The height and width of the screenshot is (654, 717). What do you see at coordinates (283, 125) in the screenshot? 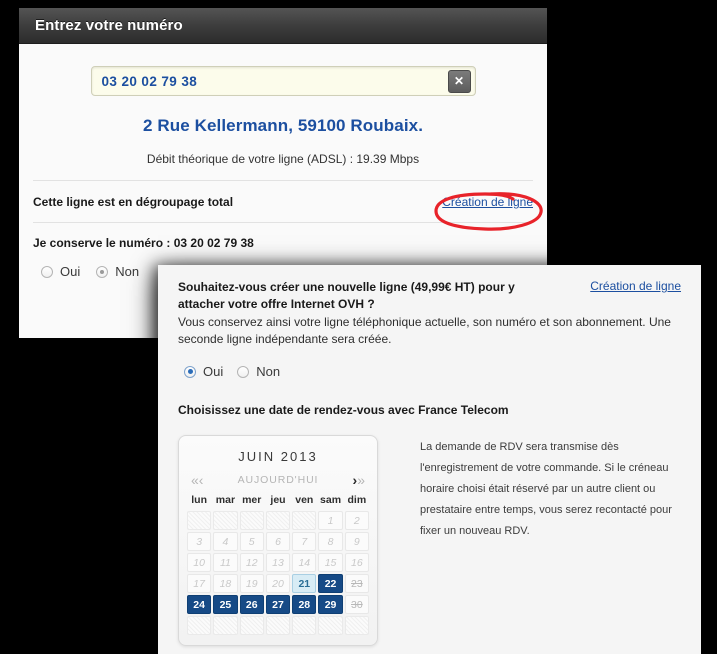
I see `line-address: 2 Rue Kellermann, 59100 Roubaix.` at bounding box center [283, 125].